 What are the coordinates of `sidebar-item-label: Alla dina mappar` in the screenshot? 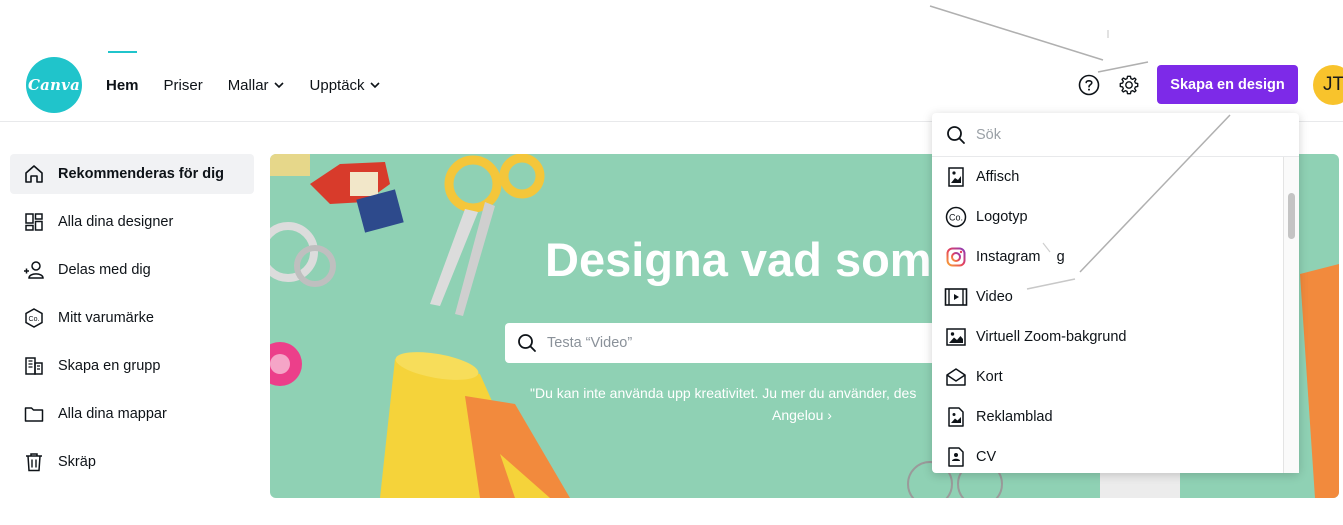 It's located at (112, 414).